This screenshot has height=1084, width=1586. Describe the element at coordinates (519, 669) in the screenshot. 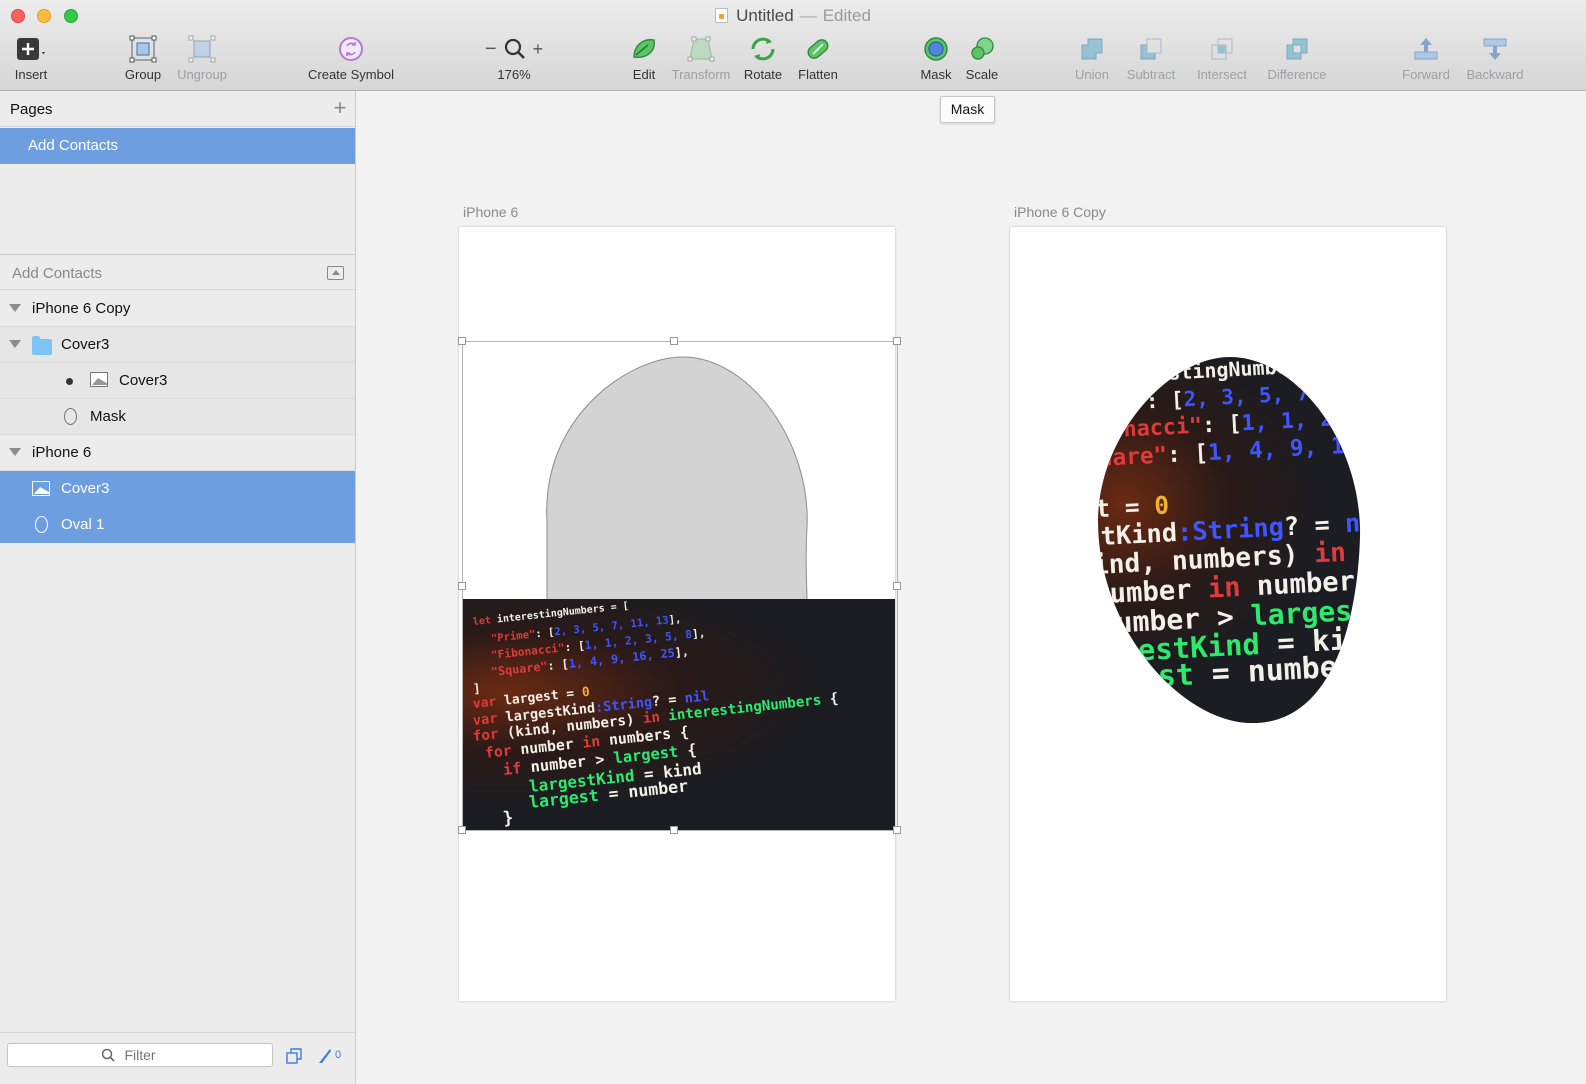

I see `code-token: "Square"` at that location.